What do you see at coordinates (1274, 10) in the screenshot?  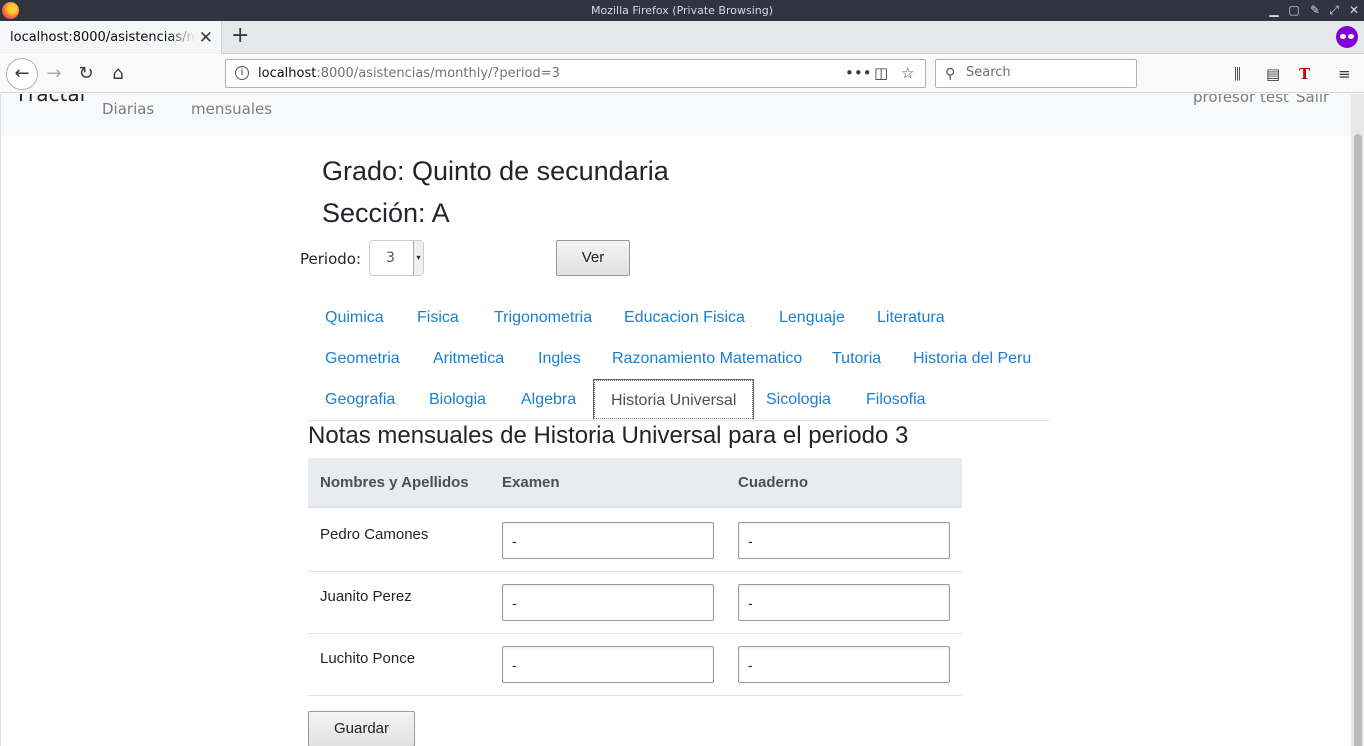 I see `minimize-icon: ▁` at bounding box center [1274, 10].